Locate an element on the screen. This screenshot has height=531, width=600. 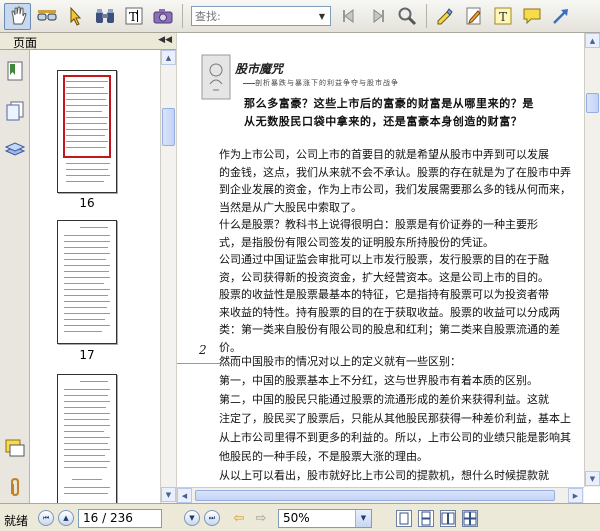
single-page-layout-button is located at coordinates (404, 518).